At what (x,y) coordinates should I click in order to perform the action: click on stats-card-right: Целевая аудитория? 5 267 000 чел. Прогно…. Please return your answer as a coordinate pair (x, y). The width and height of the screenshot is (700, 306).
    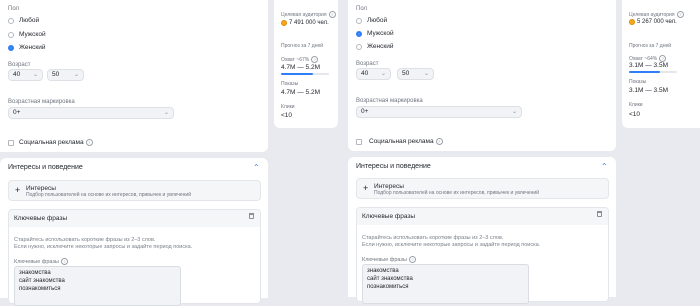
    Looking at the image, I should click on (661, 64).